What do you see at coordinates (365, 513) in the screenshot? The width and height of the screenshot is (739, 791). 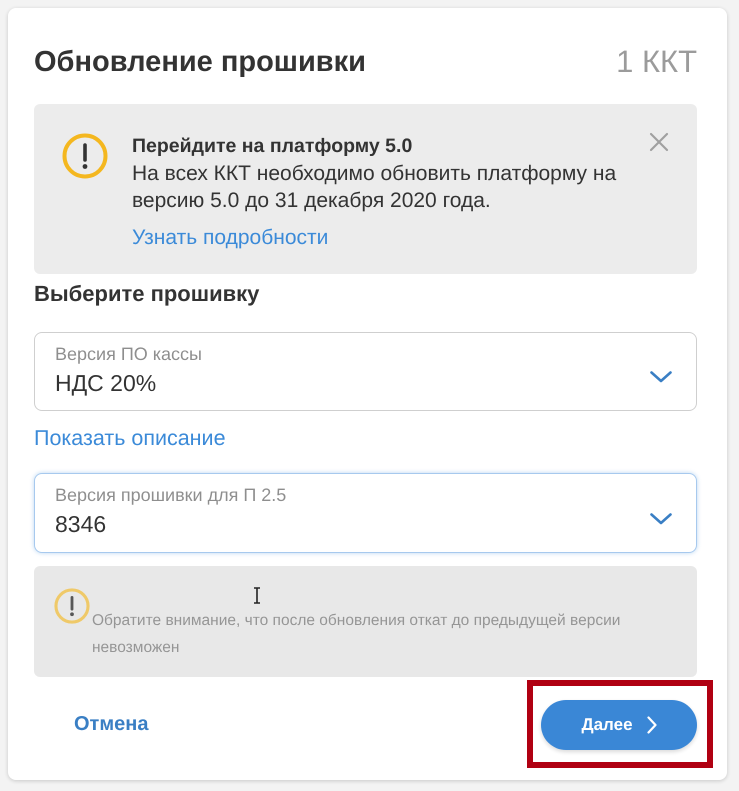 I see `select-field: Версия прошивки для П 2.5 8346` at bounding box center [365, 513].